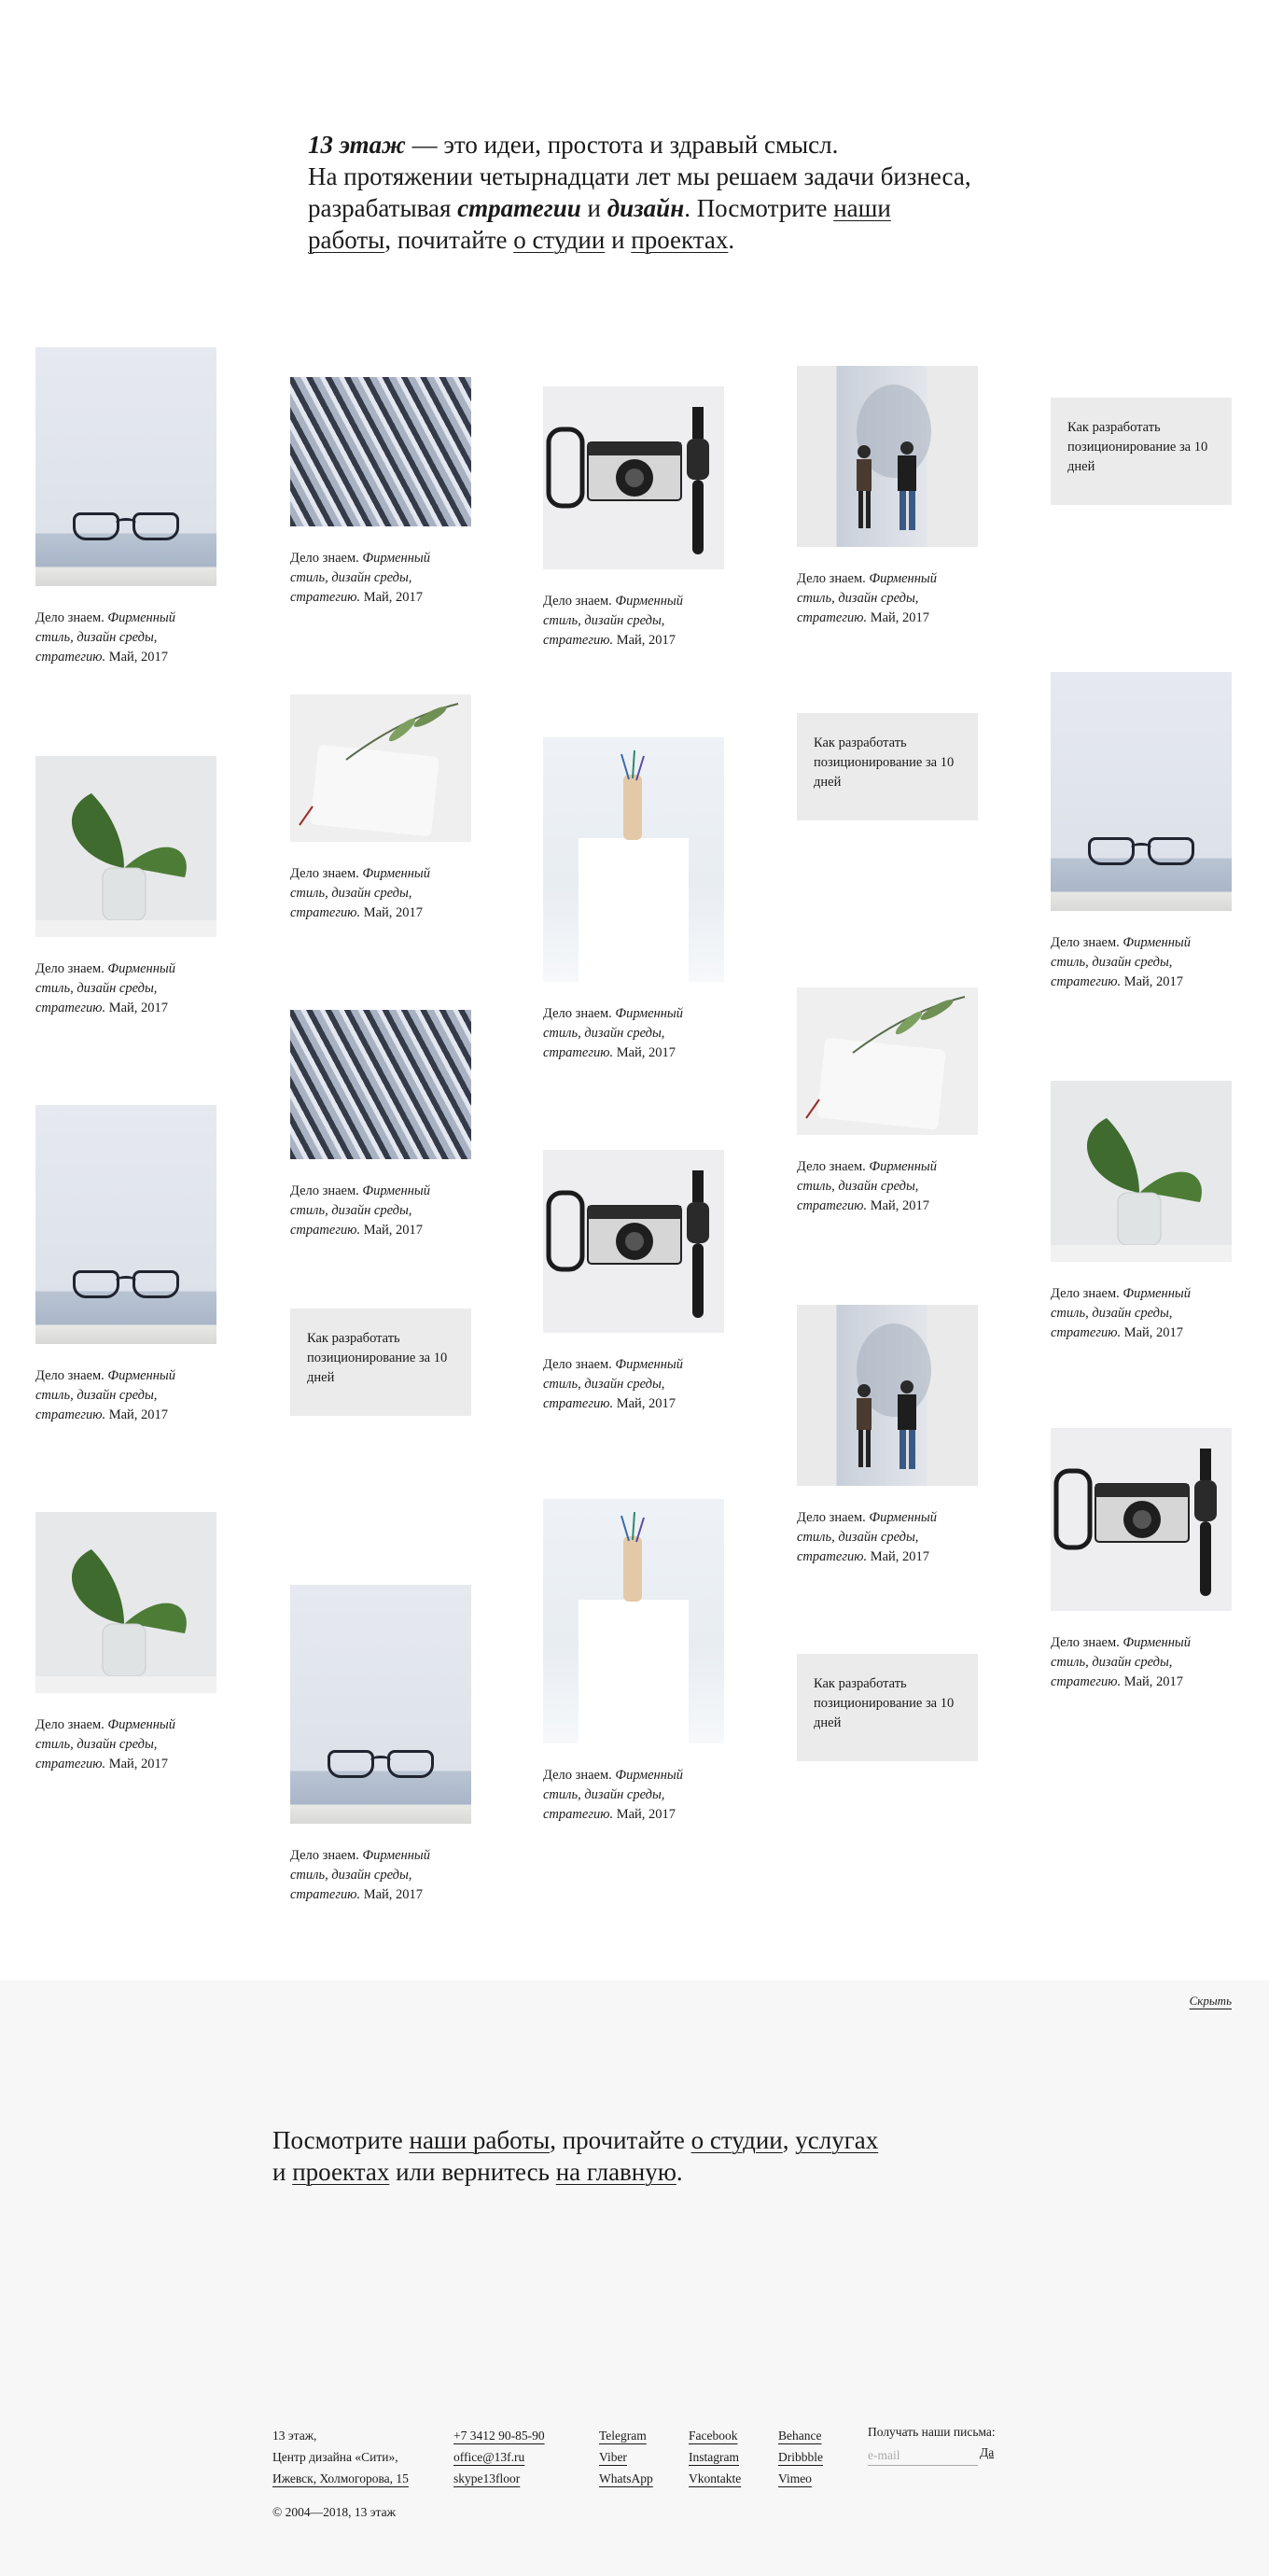 The image size is (1269, 2576). I want to click on email-link: office@13f.ru, so click(499, 2457).